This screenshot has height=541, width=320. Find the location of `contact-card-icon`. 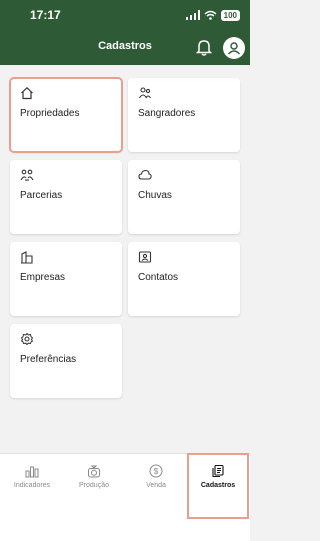

contact-card-icon is located at coordinates (145, 257).